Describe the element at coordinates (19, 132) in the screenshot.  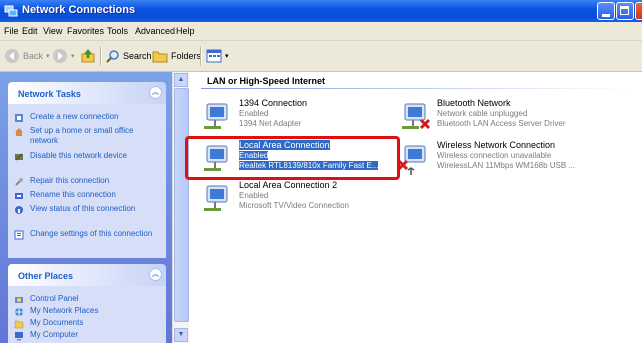
I see `home-network-icon` at that location.